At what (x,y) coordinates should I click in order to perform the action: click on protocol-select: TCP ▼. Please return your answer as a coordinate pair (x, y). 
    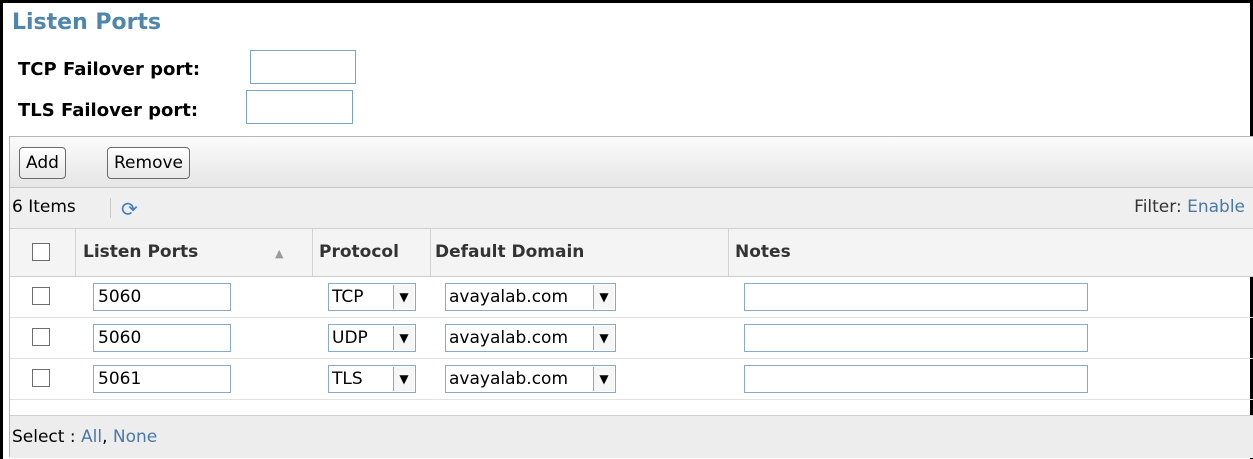
    Looking at the image, I should click on (372, 297).